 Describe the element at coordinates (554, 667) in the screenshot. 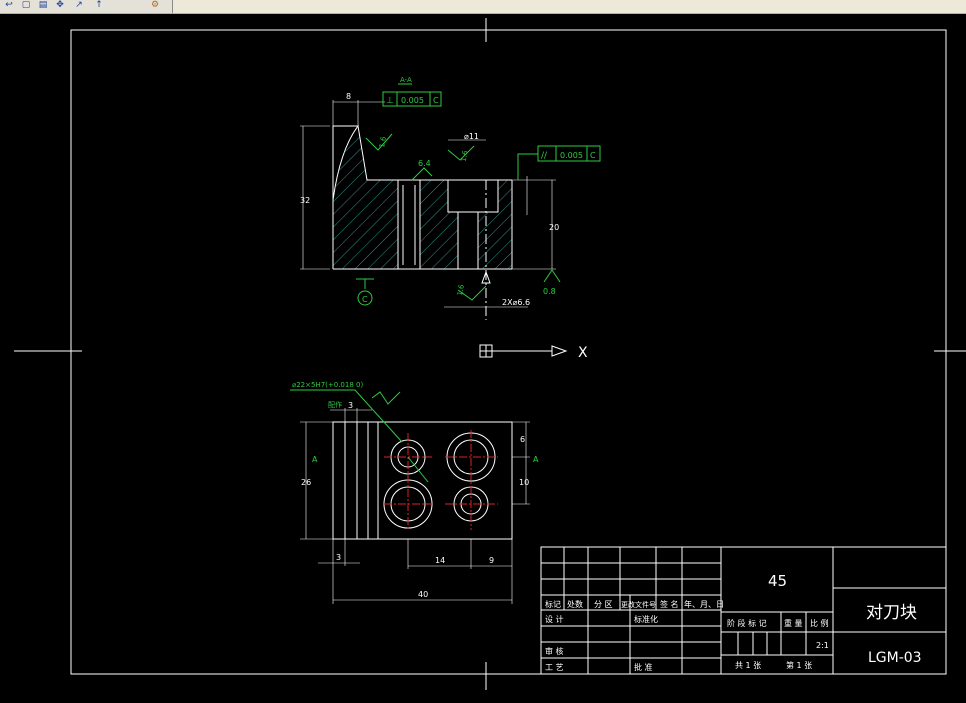

I see `process-label: 工 艺` at that location.